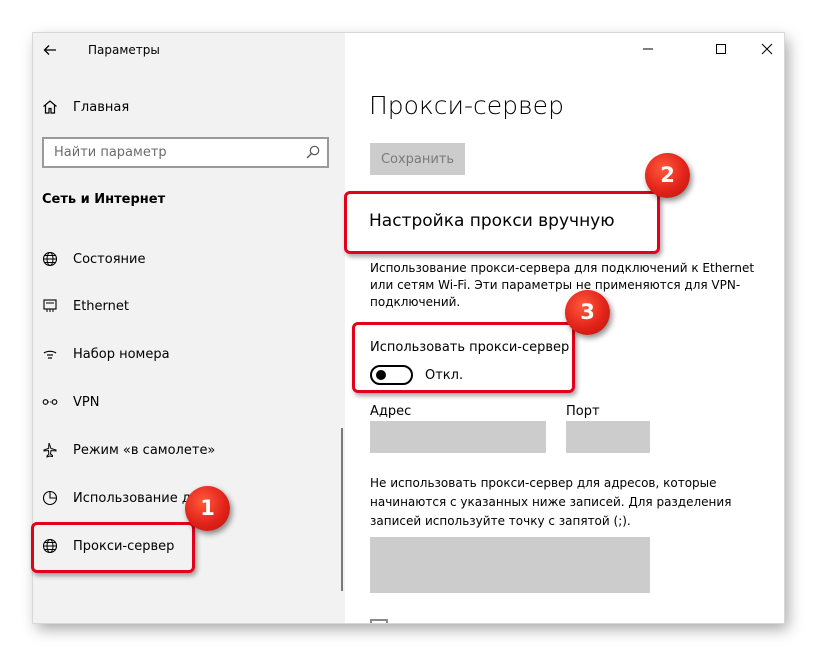 Image resolution: width=817 pixels, height=656 pixels. I want to click on sidebar-item-data-usage: Использование д, so click(116, 498).